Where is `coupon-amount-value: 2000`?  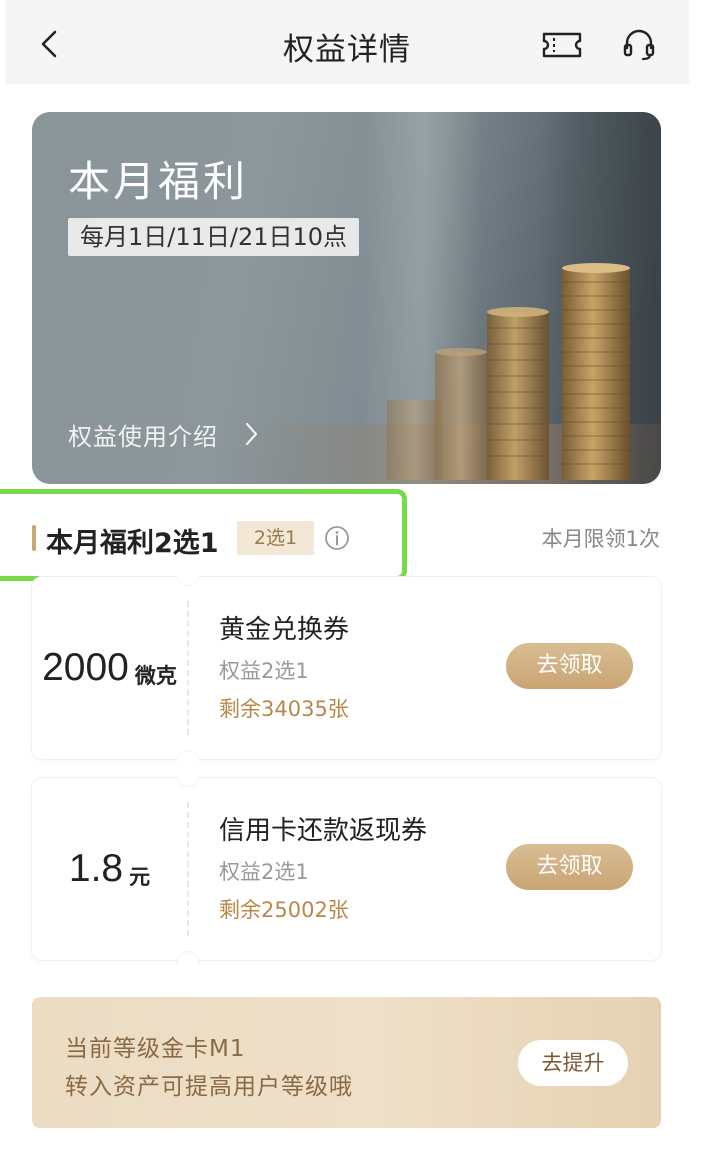
coupon-amount-value: 2000 is located at coordinates (85, 667).